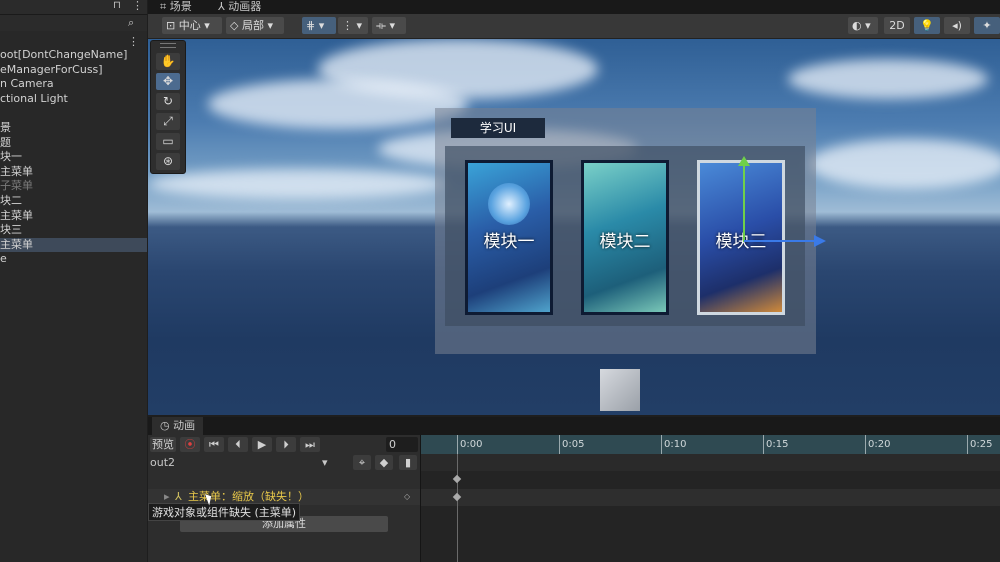  I want to click on module-card-label: 模块一, so click(509, 242).